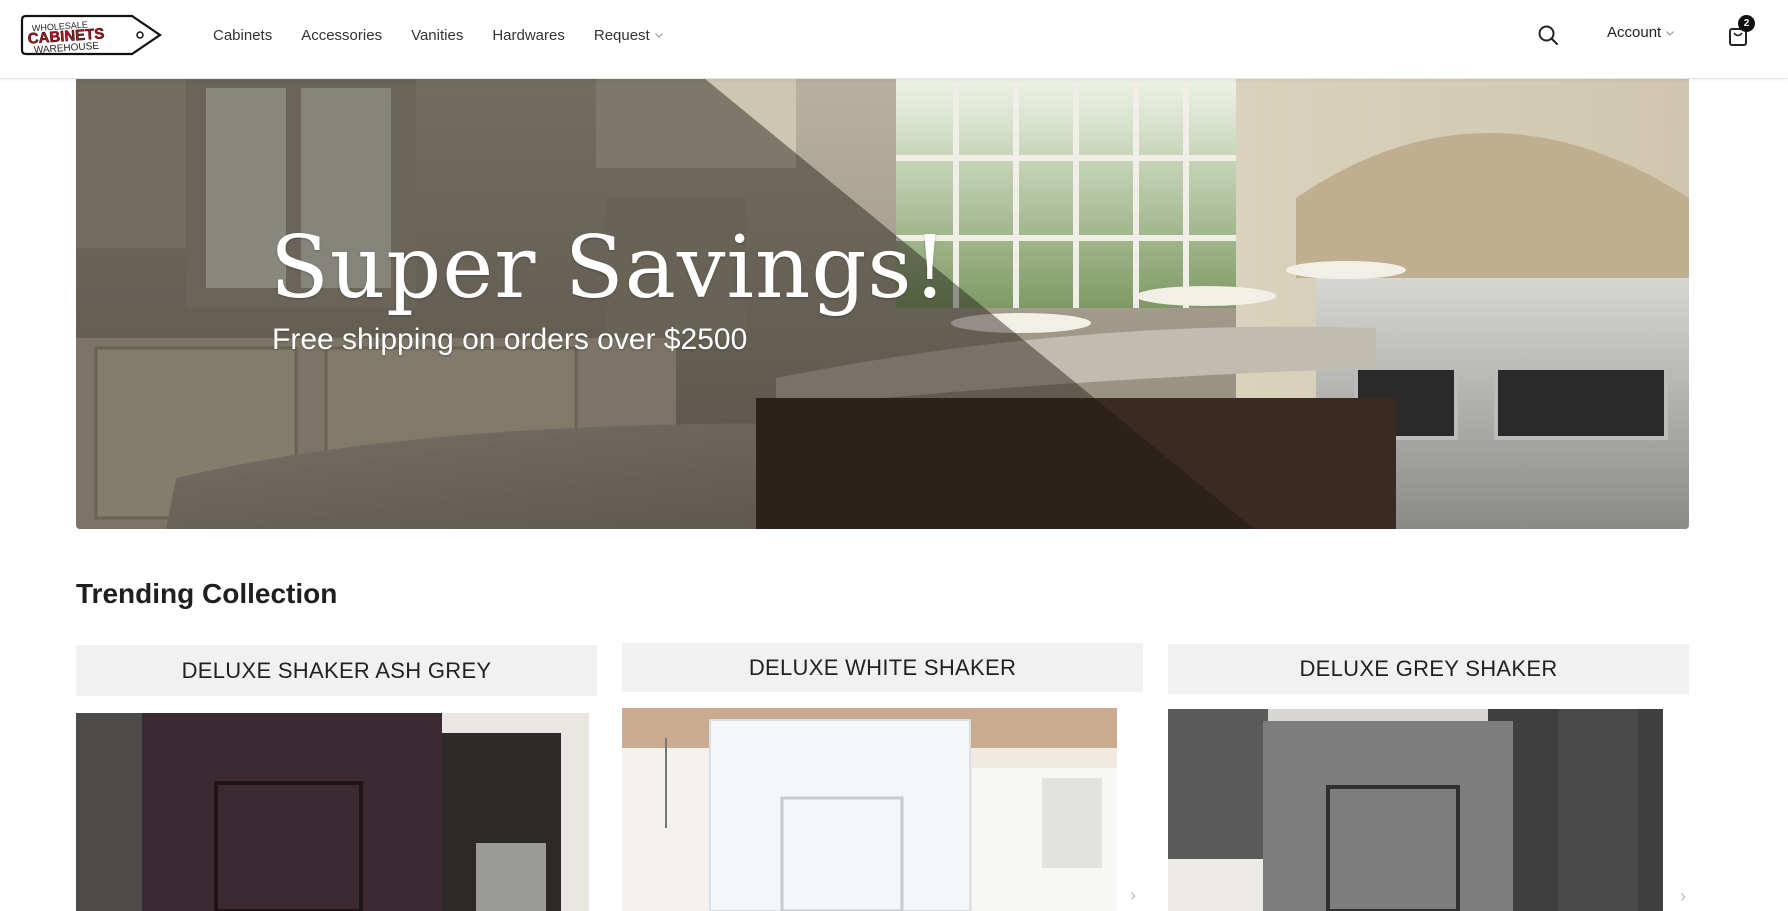 The image size is (1788, 911). Describe the element at coordinates (609, 268) in the screenshot. I see `hero-title: Super Savings!` at that location.